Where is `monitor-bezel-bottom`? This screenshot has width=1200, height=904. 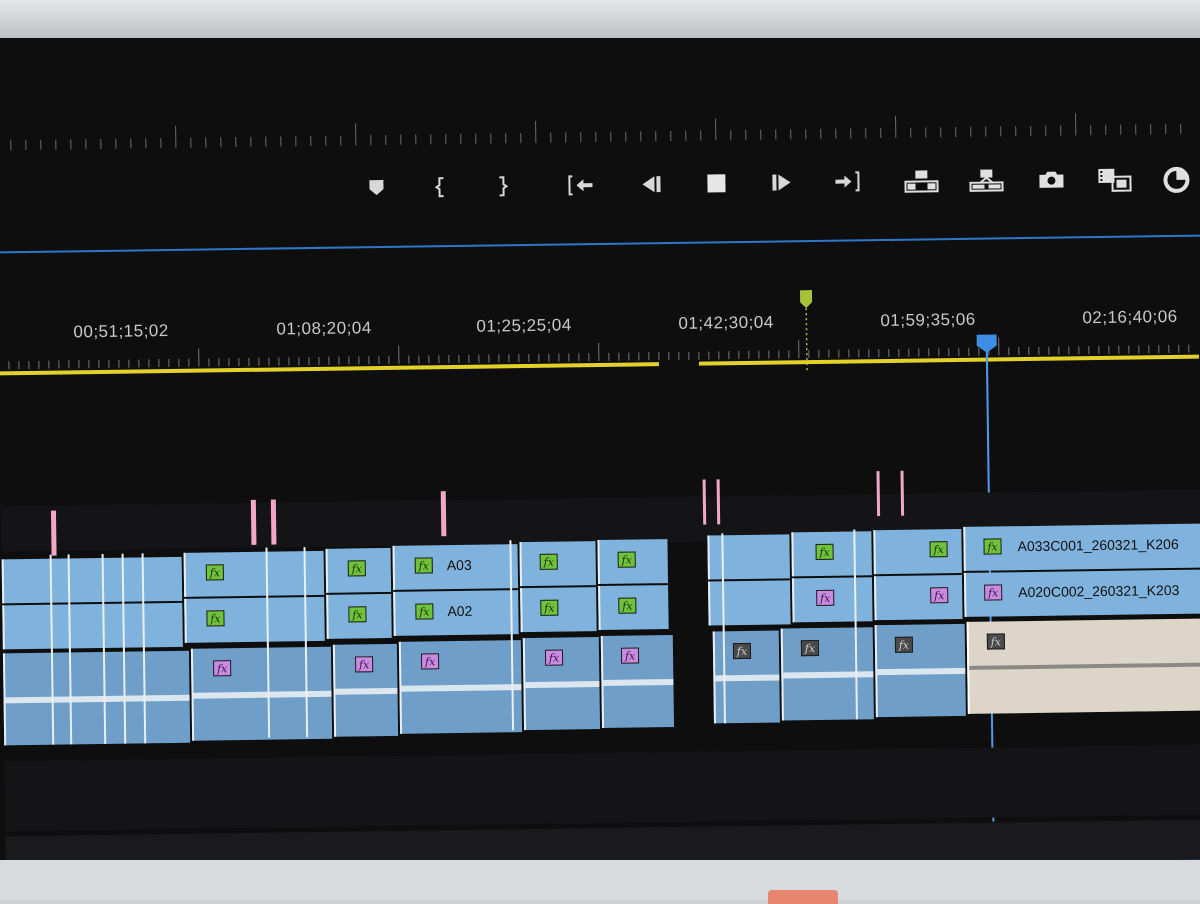
monitor-bezel-bottom is located at coordinates (600, 880).